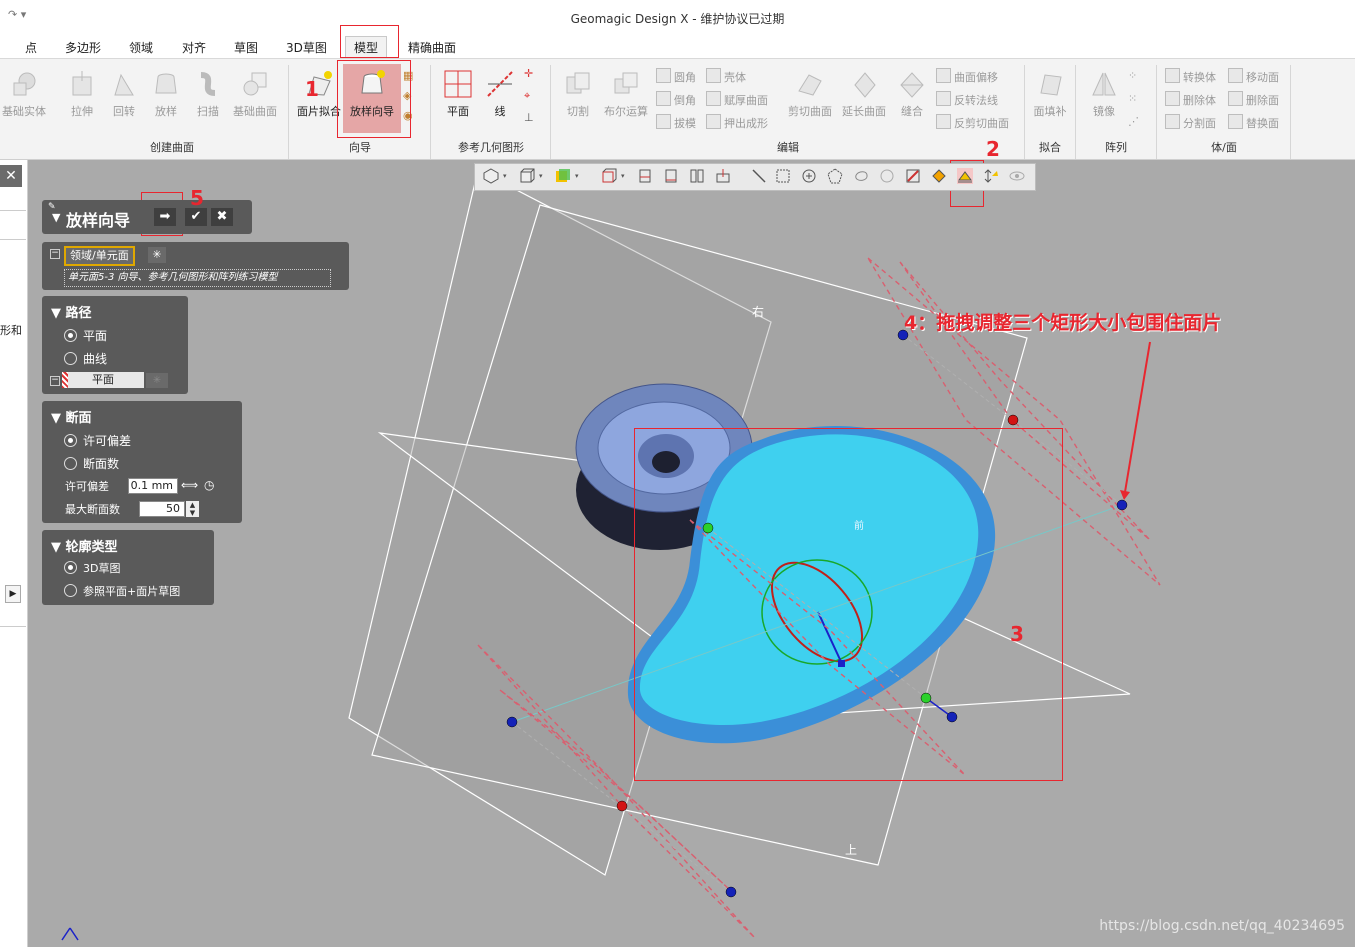 The width and height of the screenshot is (1355, 947). I want to click on array-small-icons: ⁘ ⁙ ⋰, so click(1133, 103).